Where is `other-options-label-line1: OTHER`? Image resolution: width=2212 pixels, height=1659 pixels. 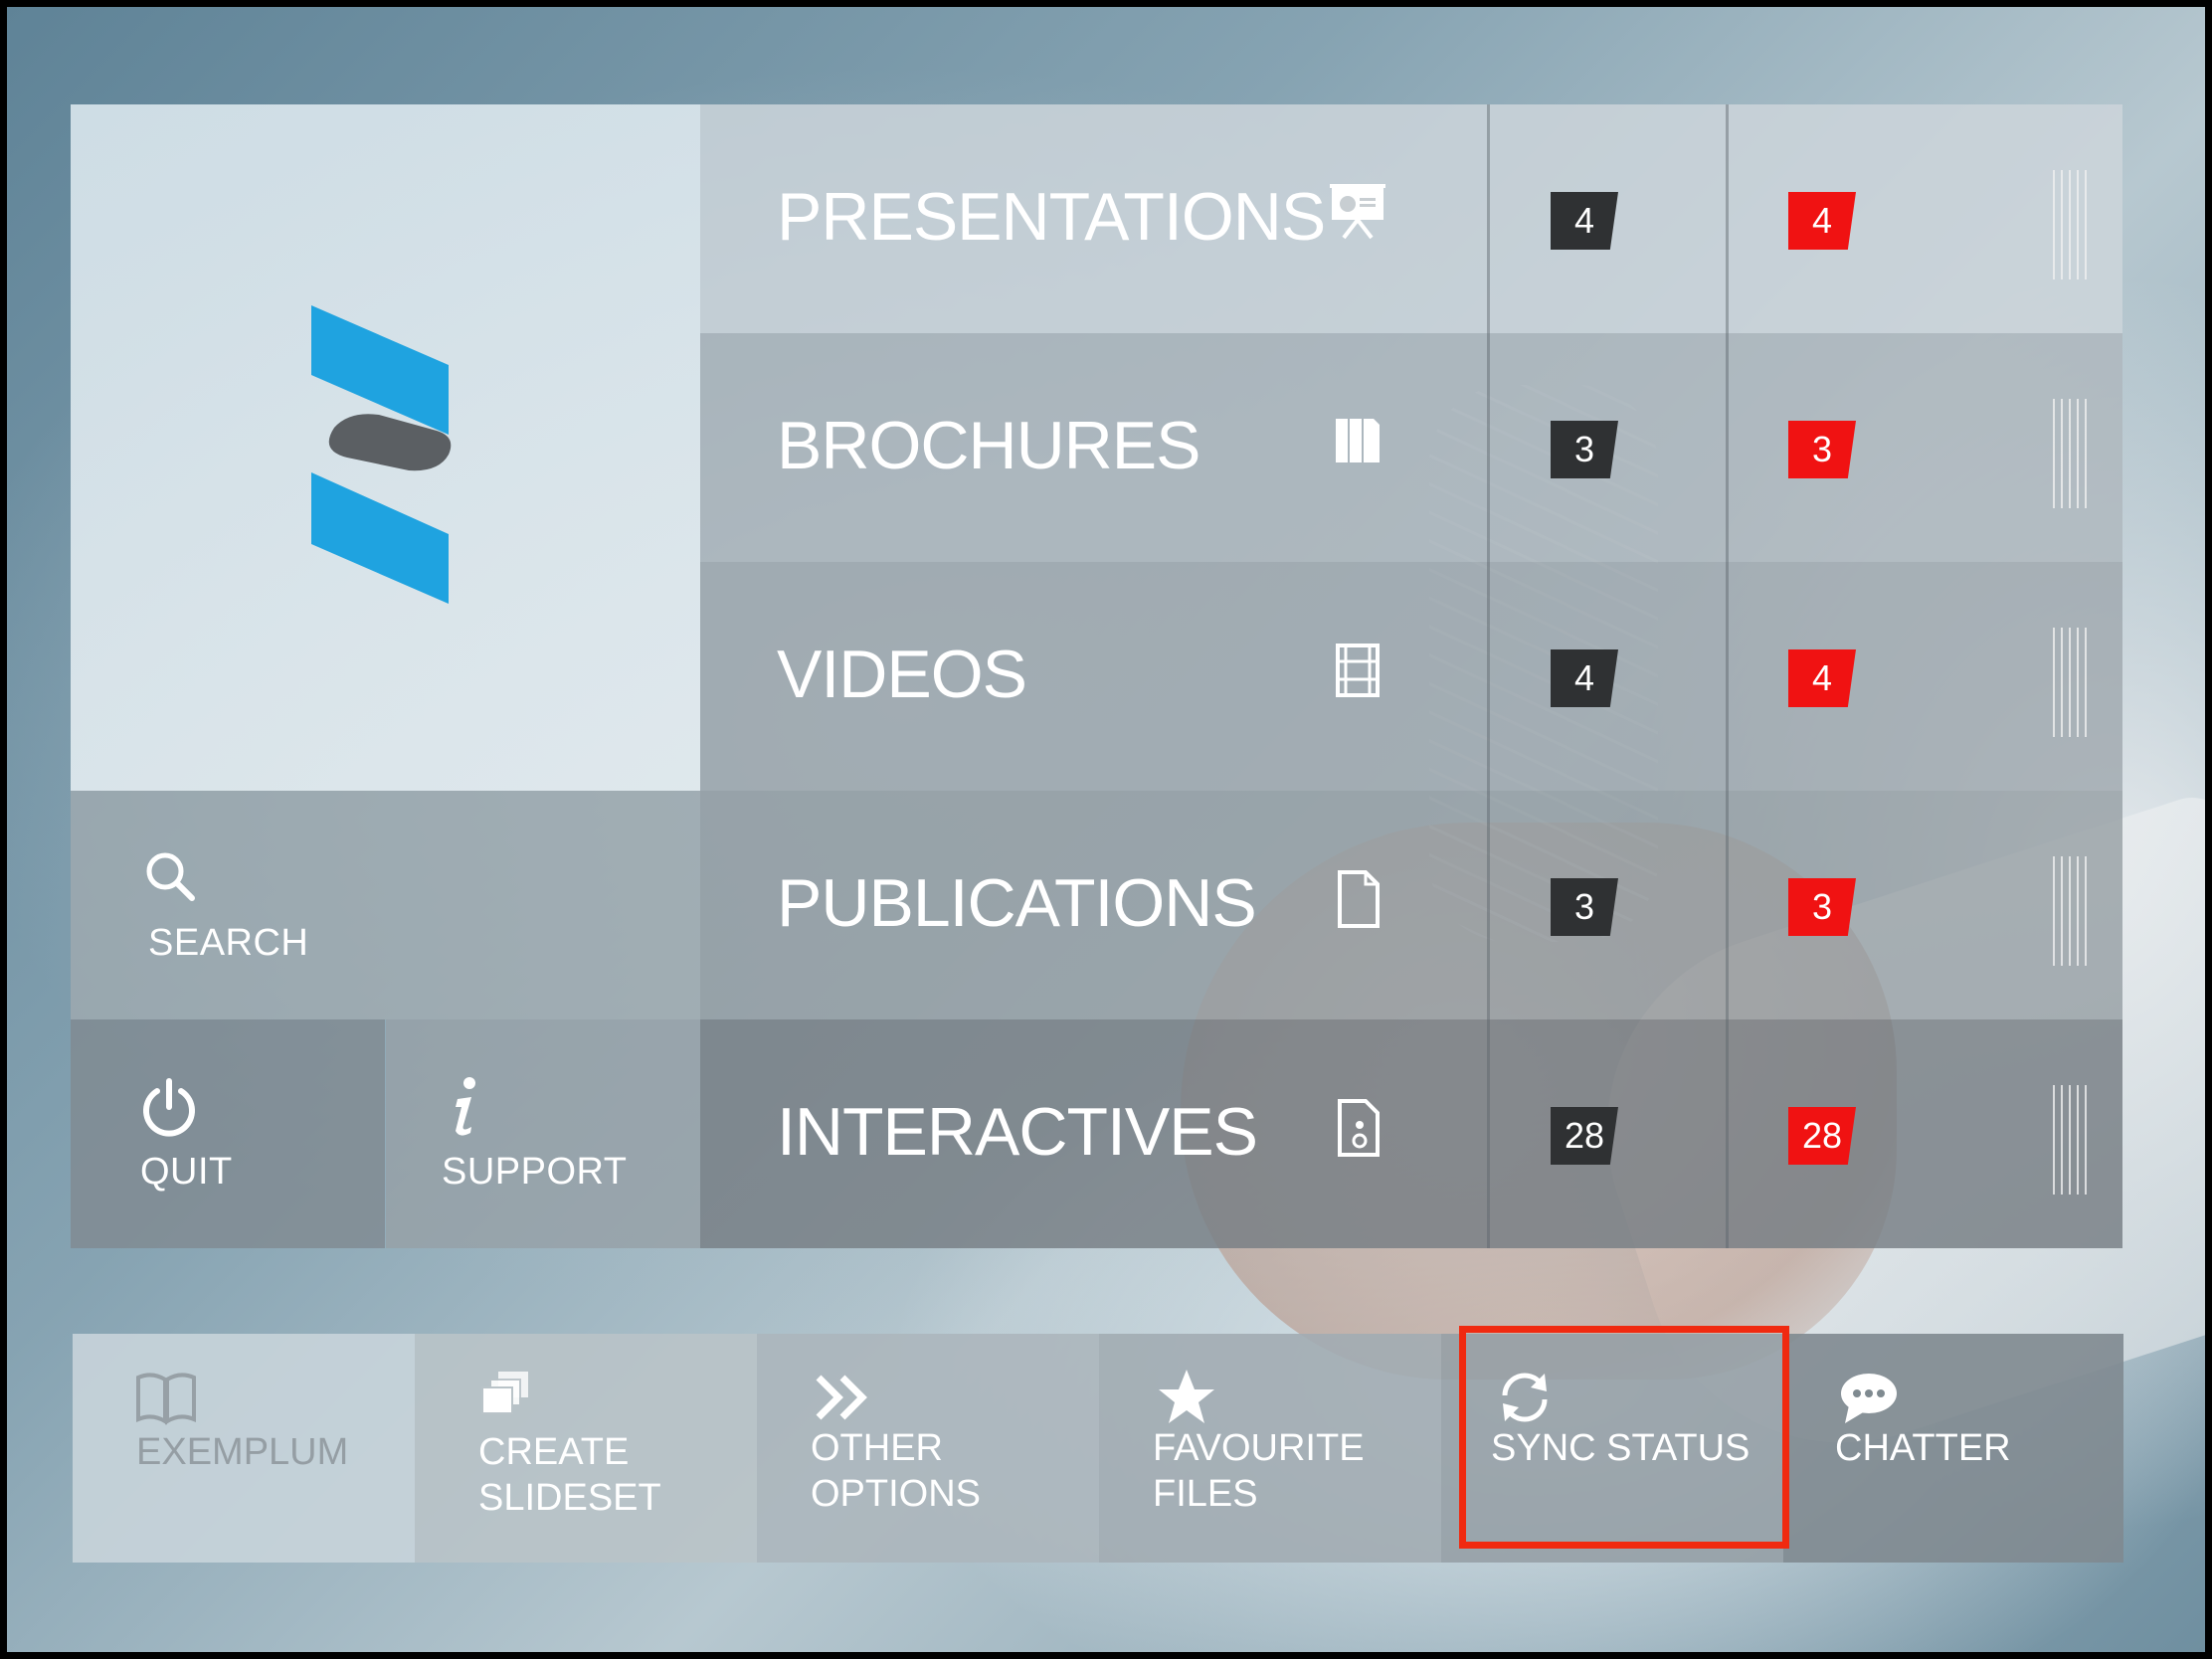
other-options-label-line1: OTHER is located at coordinates (877, 1448).